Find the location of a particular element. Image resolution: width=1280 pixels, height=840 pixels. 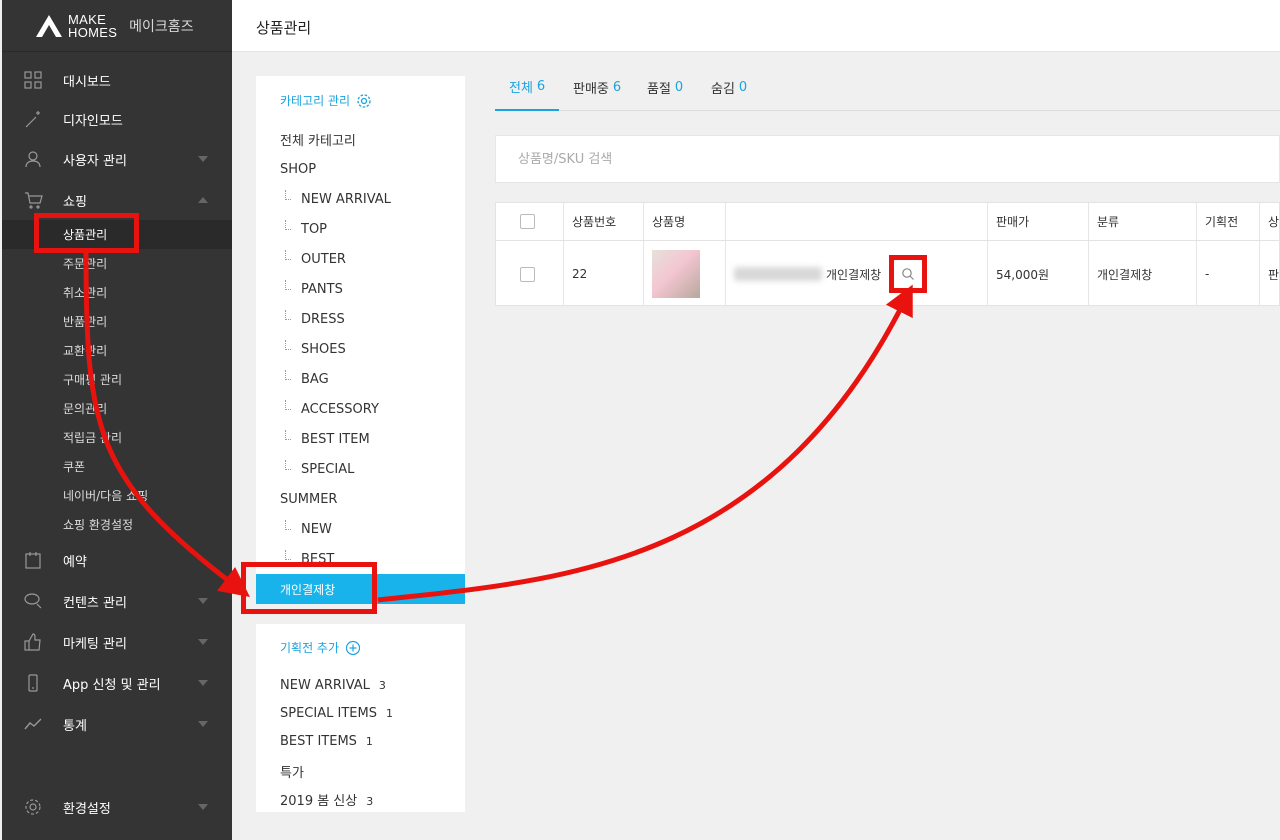

sidebar-sub-reviews: 구매평 관리 is located at coordinates (117, 379).